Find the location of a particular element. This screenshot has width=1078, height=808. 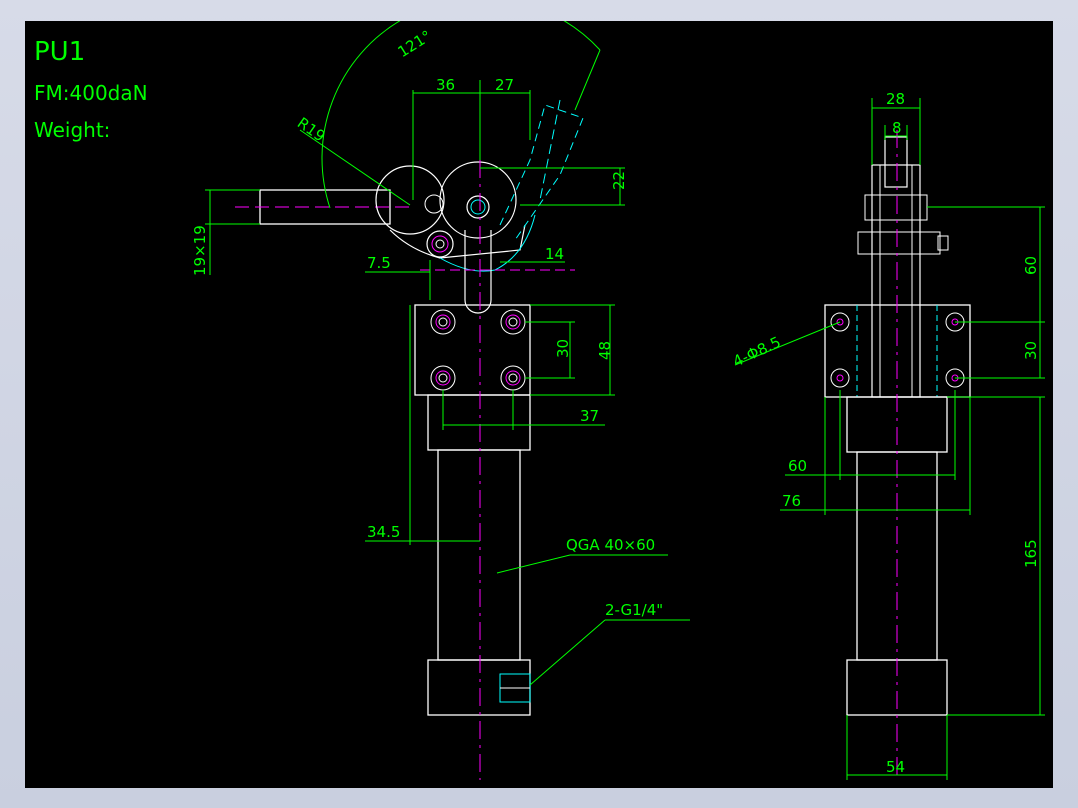

dim-14: 14 is located at coordinates (554, 254).